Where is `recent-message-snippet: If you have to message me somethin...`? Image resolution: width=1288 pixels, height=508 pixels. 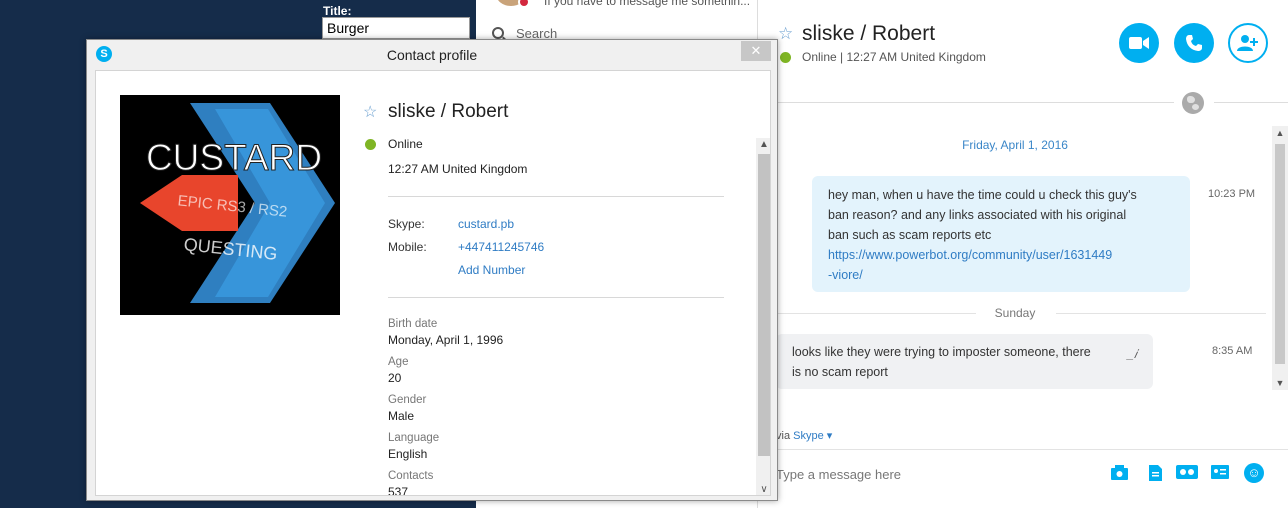 recent-message-snippet: If you have to message me somethin... is located at coordinates (647, 4).